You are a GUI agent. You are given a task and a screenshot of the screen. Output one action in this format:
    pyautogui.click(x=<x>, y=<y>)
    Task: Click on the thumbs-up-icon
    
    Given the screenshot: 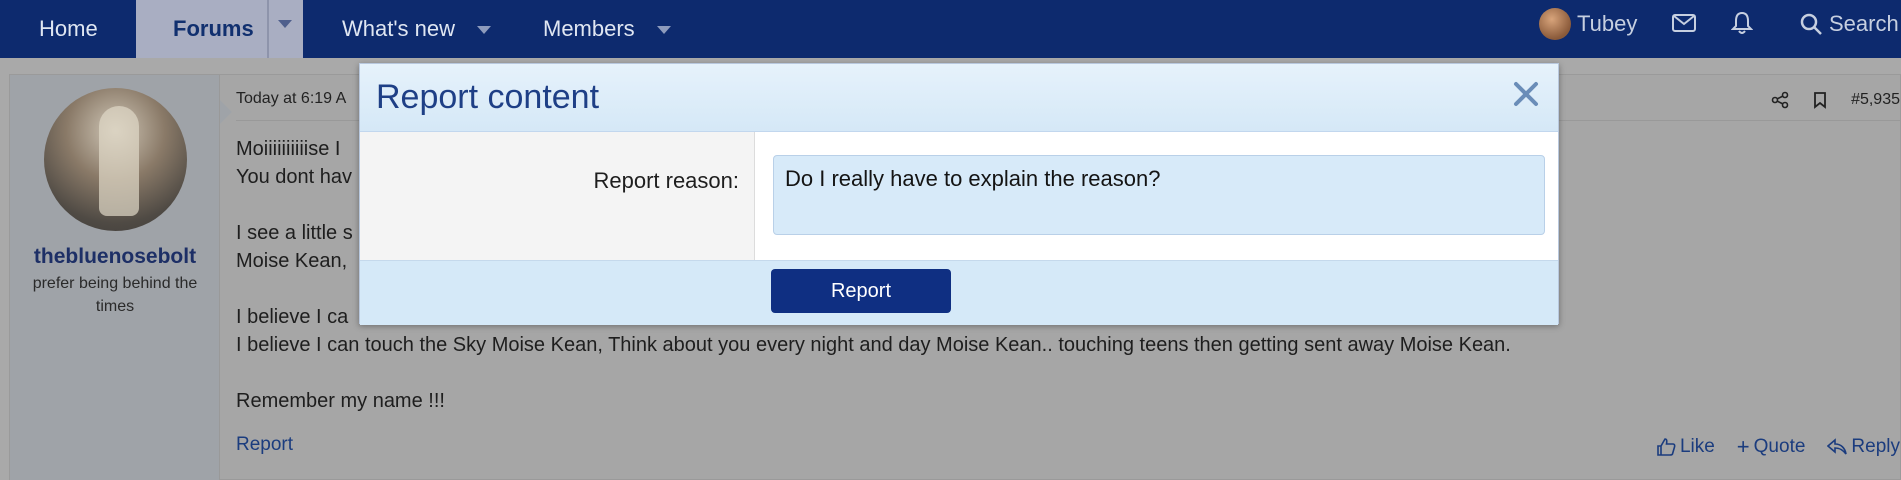 What is the action you would take?
    pyautogui.click(x=1666, y=447)
    